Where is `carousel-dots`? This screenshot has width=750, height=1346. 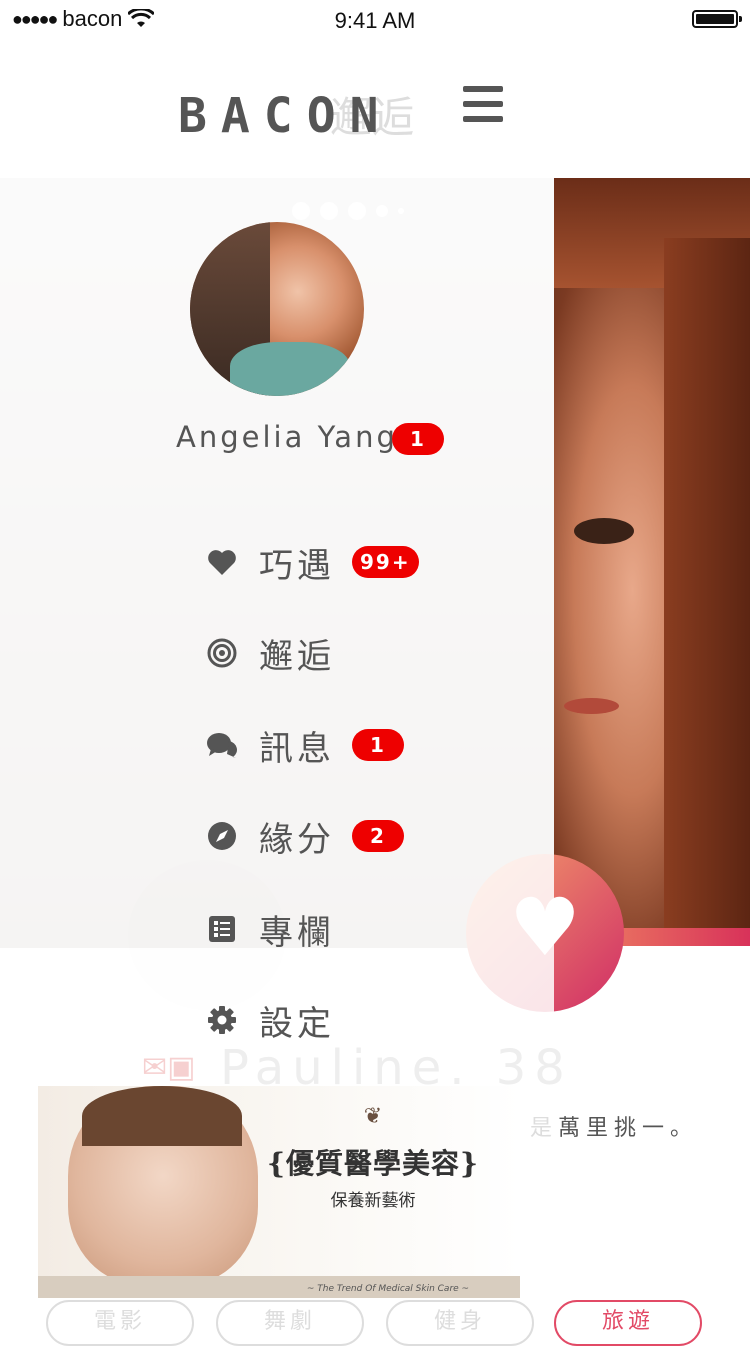
carousel-dots is located at coordinates (348, 211).